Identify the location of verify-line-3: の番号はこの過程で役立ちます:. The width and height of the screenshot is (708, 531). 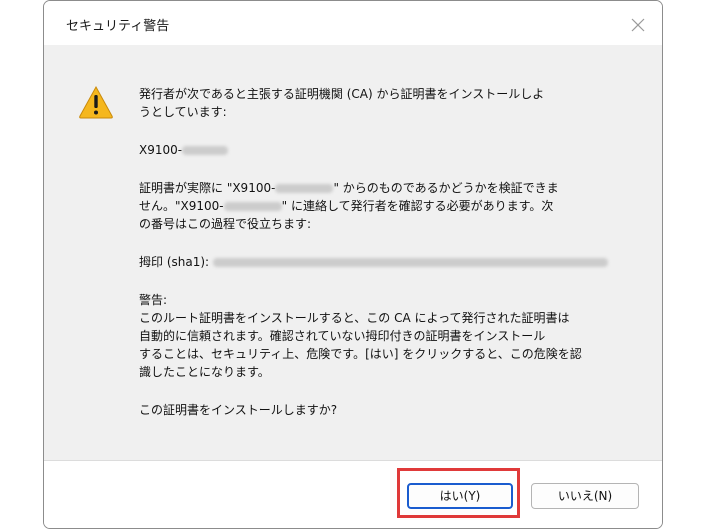
(225, 224).